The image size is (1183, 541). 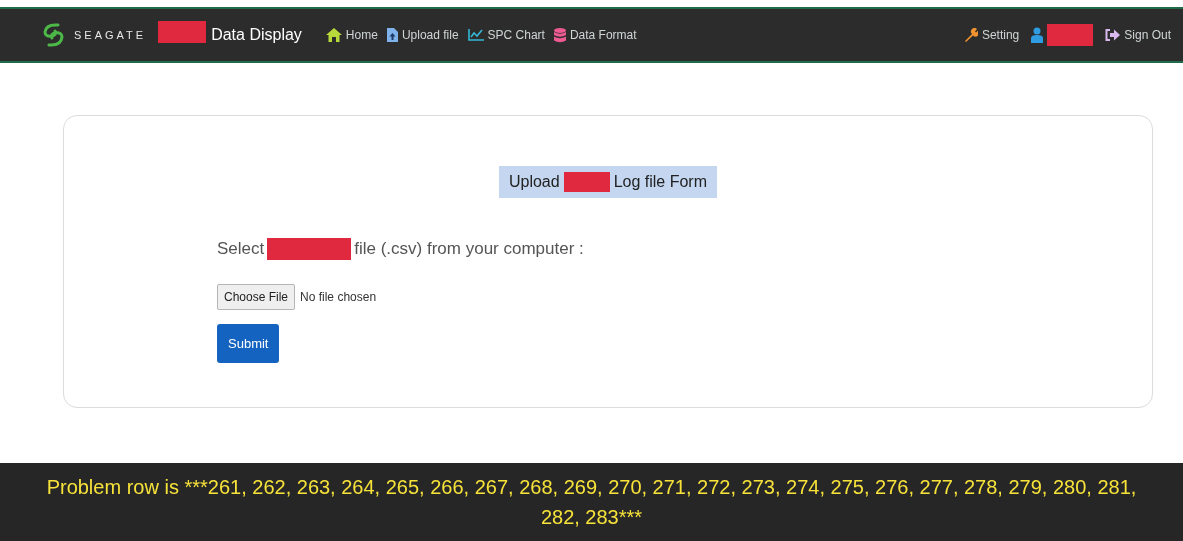 I want to click on form-title-end: Log file Form, so click(x=660, y=182).